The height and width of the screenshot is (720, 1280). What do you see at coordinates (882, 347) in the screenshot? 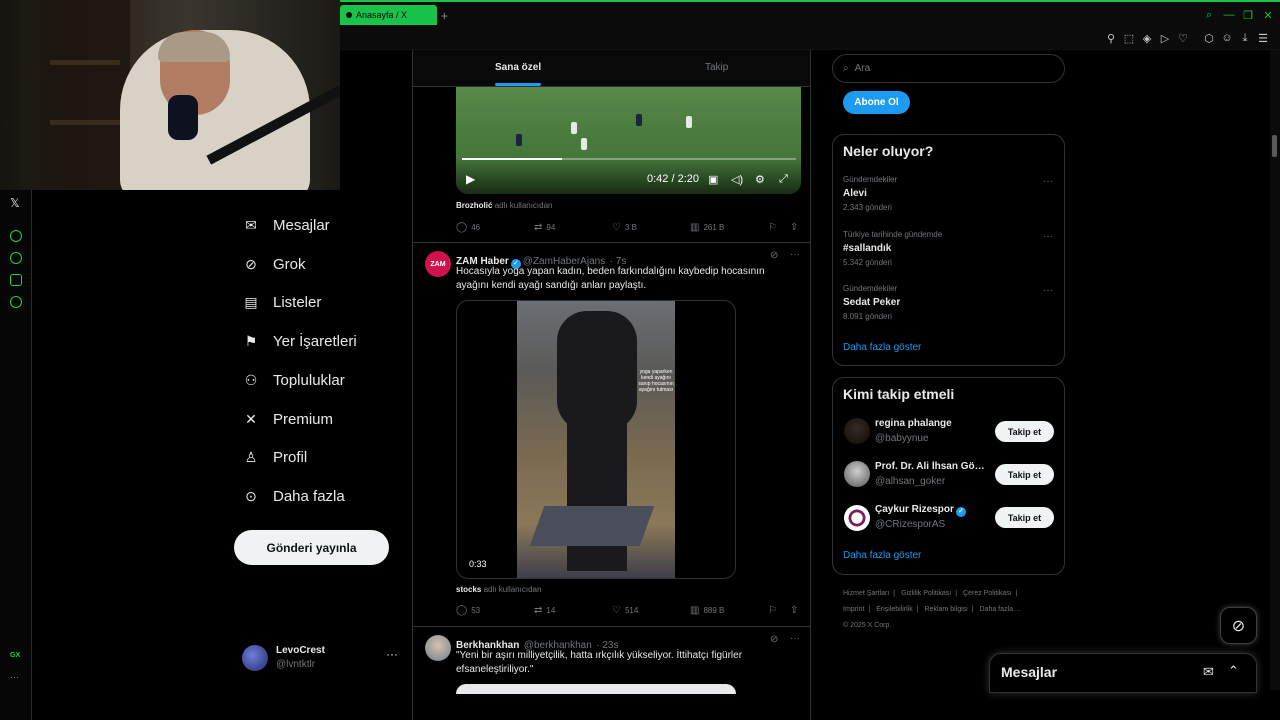
I see `trends-show-more: Daha fazla göster` at bounding box center [882, 347].